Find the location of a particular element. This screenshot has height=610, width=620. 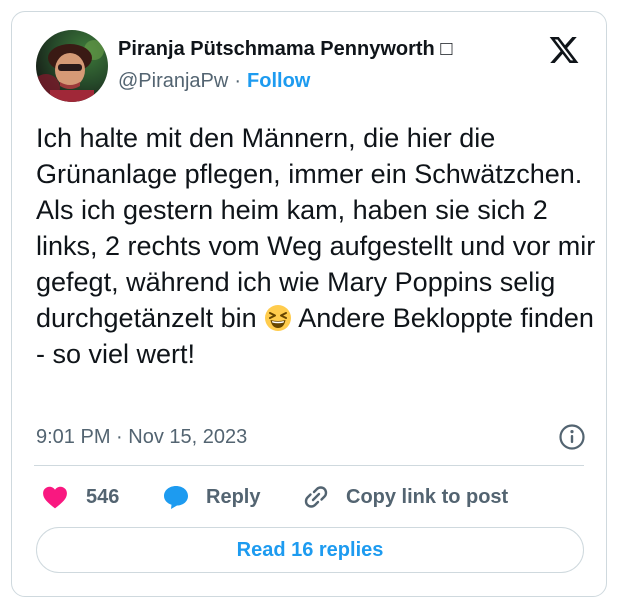

speech-bubble-icon is located at coordinates (176, 497).